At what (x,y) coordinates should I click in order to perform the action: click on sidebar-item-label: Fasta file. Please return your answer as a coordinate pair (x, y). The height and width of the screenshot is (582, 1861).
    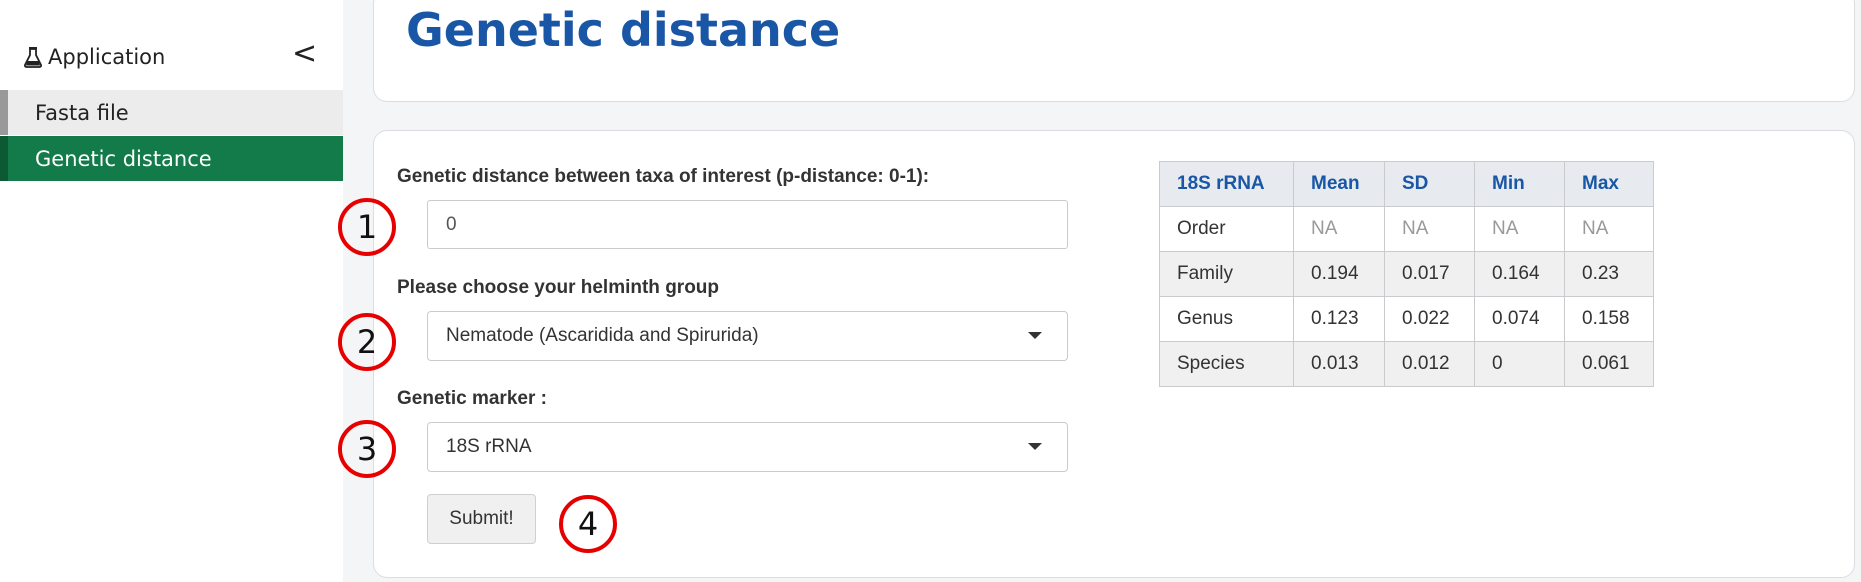
    Looking at the image, I should click on (82, 112).